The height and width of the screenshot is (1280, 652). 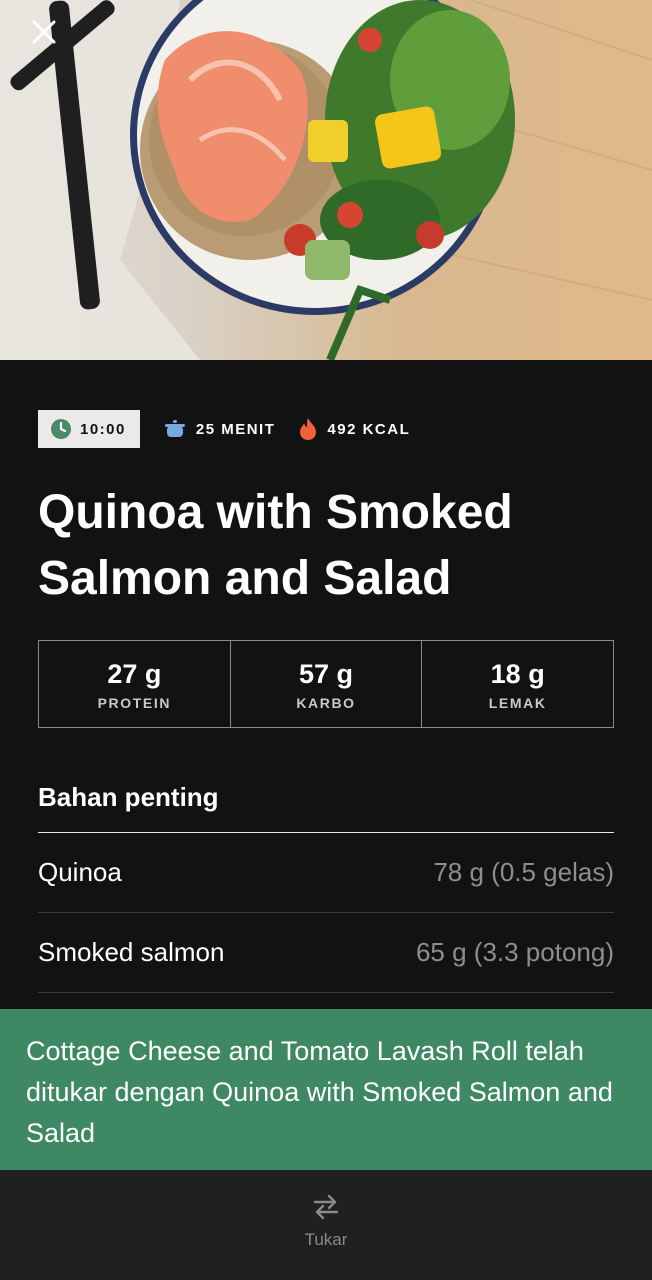 What do you see at coordinates (326, 953) in the screenshot?
I see `ingredient-row: Smoked salmon 65 g (3.3 potong)` at bounding box center [326, 953].